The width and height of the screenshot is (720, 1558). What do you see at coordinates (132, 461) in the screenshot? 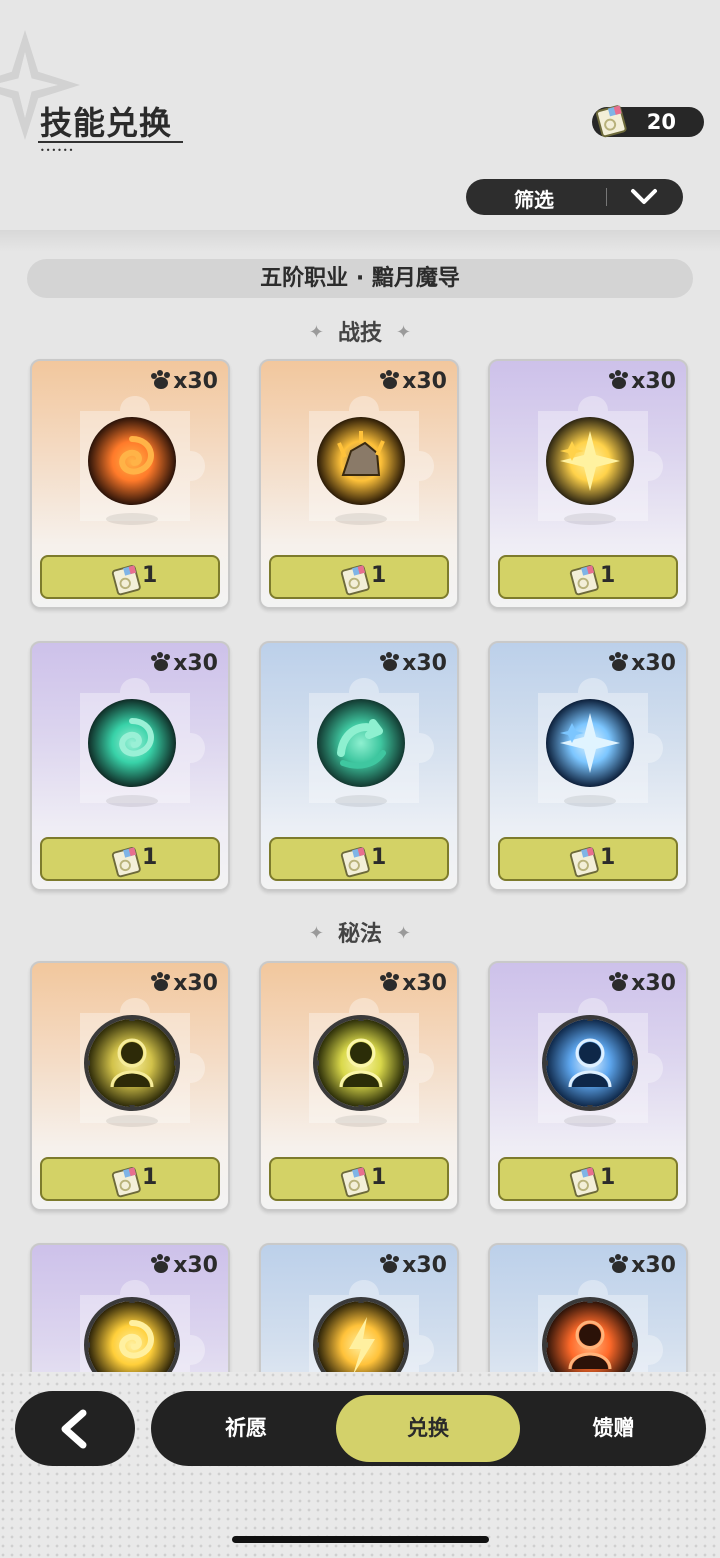
I see `fire-vortex-skill-icon` at bounding box center [132, 461].